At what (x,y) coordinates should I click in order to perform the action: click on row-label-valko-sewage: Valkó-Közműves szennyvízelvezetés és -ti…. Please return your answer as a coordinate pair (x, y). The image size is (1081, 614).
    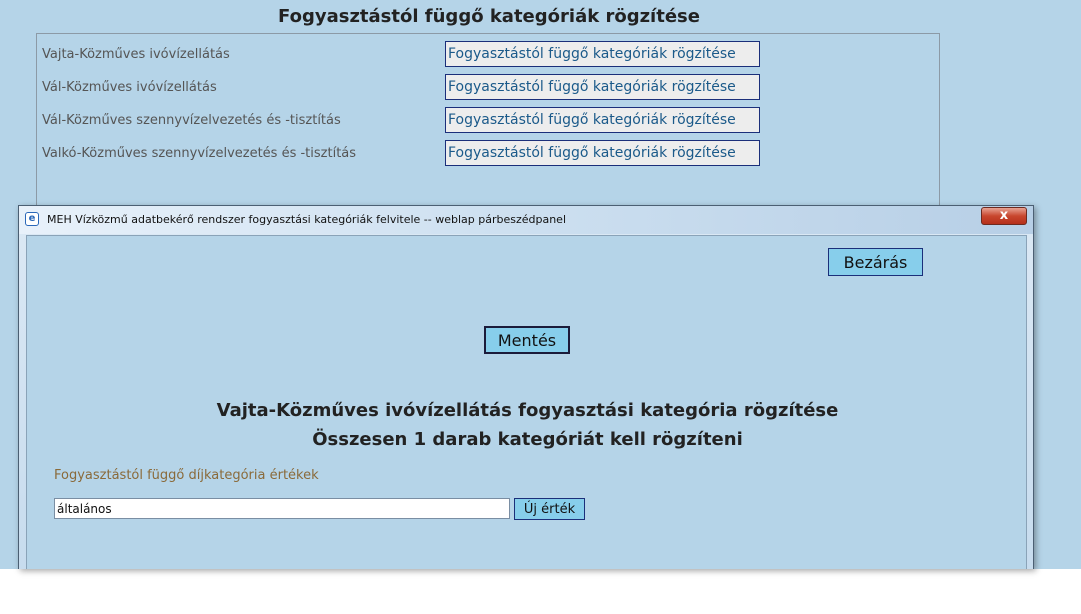
    Looking at the image, I should click on (199, 153).